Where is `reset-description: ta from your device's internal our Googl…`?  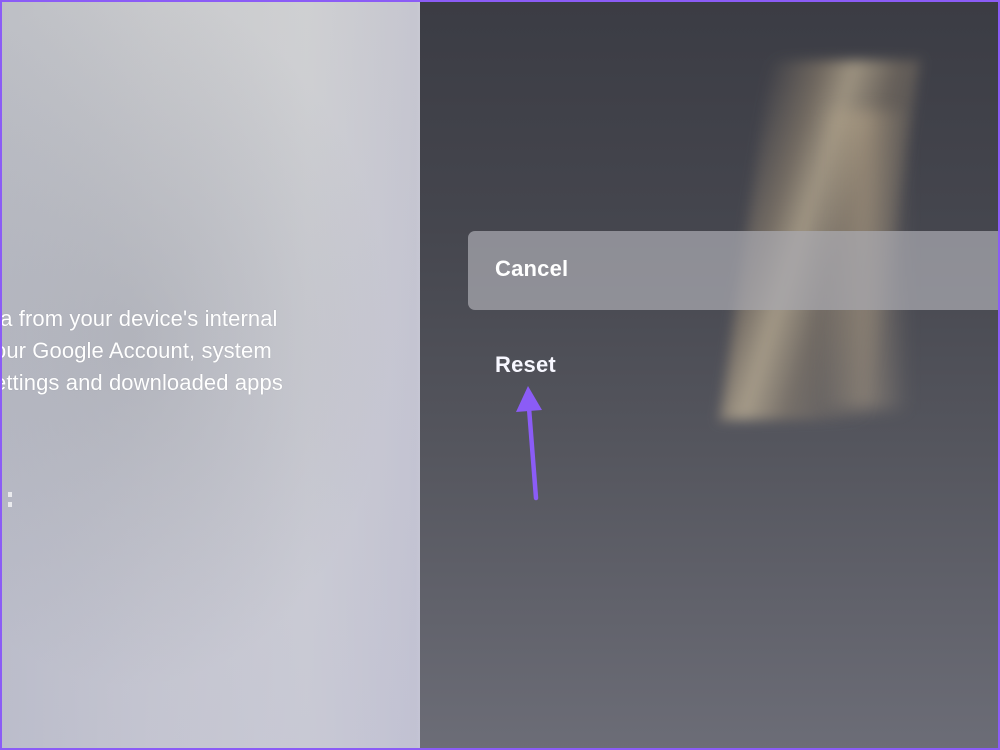 reset-description: ta from your device's internal our Googl… is located at coordinates (162, 351).